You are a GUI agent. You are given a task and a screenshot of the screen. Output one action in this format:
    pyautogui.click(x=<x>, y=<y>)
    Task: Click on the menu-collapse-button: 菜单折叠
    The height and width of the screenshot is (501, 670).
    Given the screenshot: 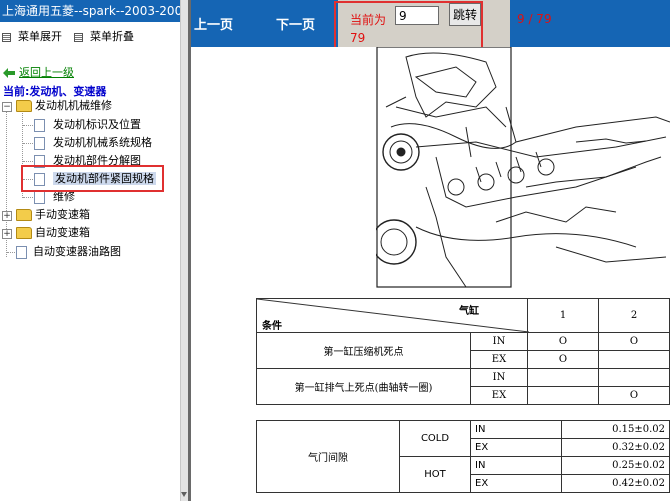 What is the action you would take?
    pyautogui.click(x=104, y=37)
    